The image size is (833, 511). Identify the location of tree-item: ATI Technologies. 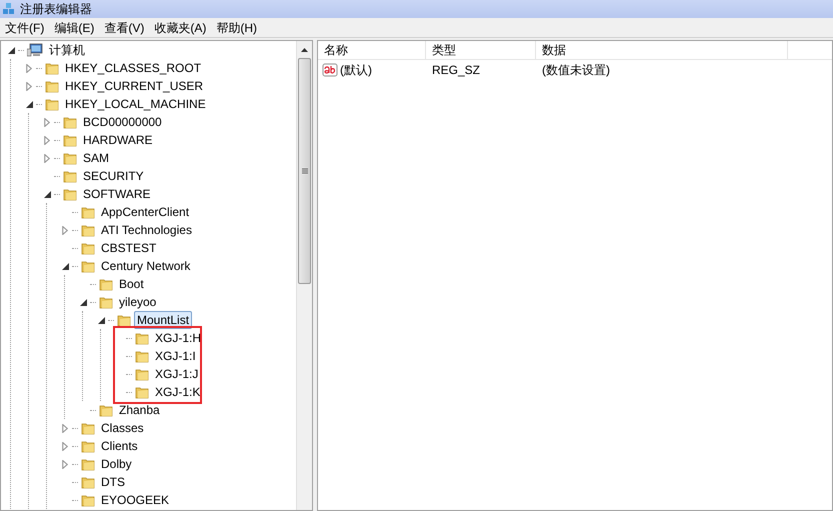
(146, 230).